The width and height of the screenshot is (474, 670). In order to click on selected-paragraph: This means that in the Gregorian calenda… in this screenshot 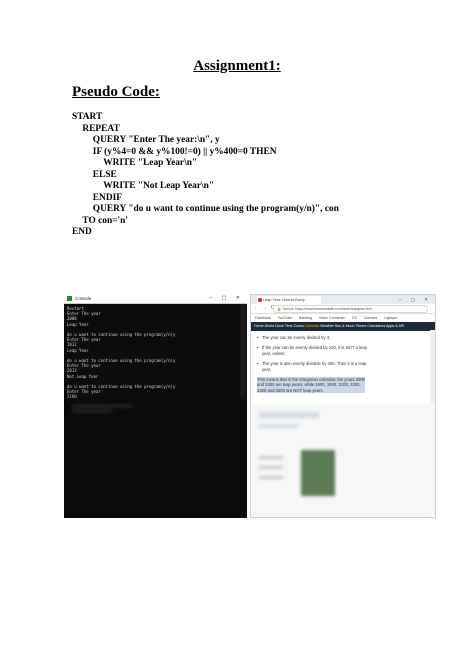, I will do `click(311, 385)`.